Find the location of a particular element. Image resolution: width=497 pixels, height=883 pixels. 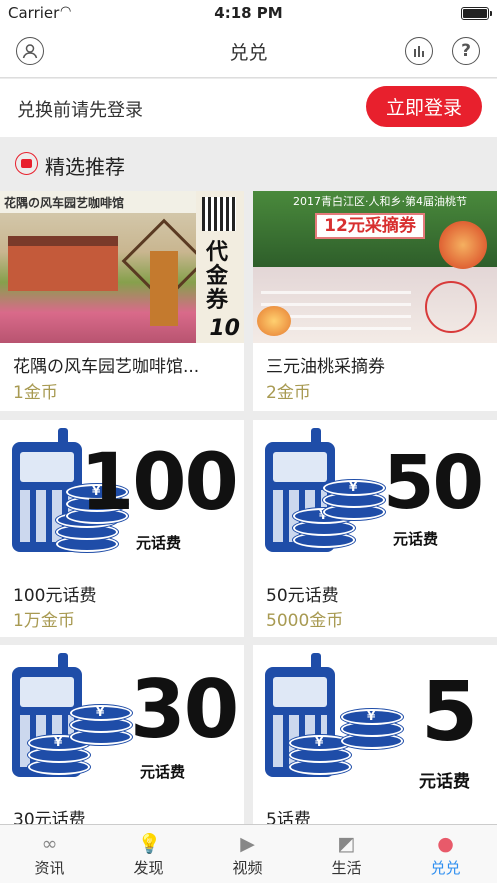

voucher-value: 10 is located at coordinates (224, 328).